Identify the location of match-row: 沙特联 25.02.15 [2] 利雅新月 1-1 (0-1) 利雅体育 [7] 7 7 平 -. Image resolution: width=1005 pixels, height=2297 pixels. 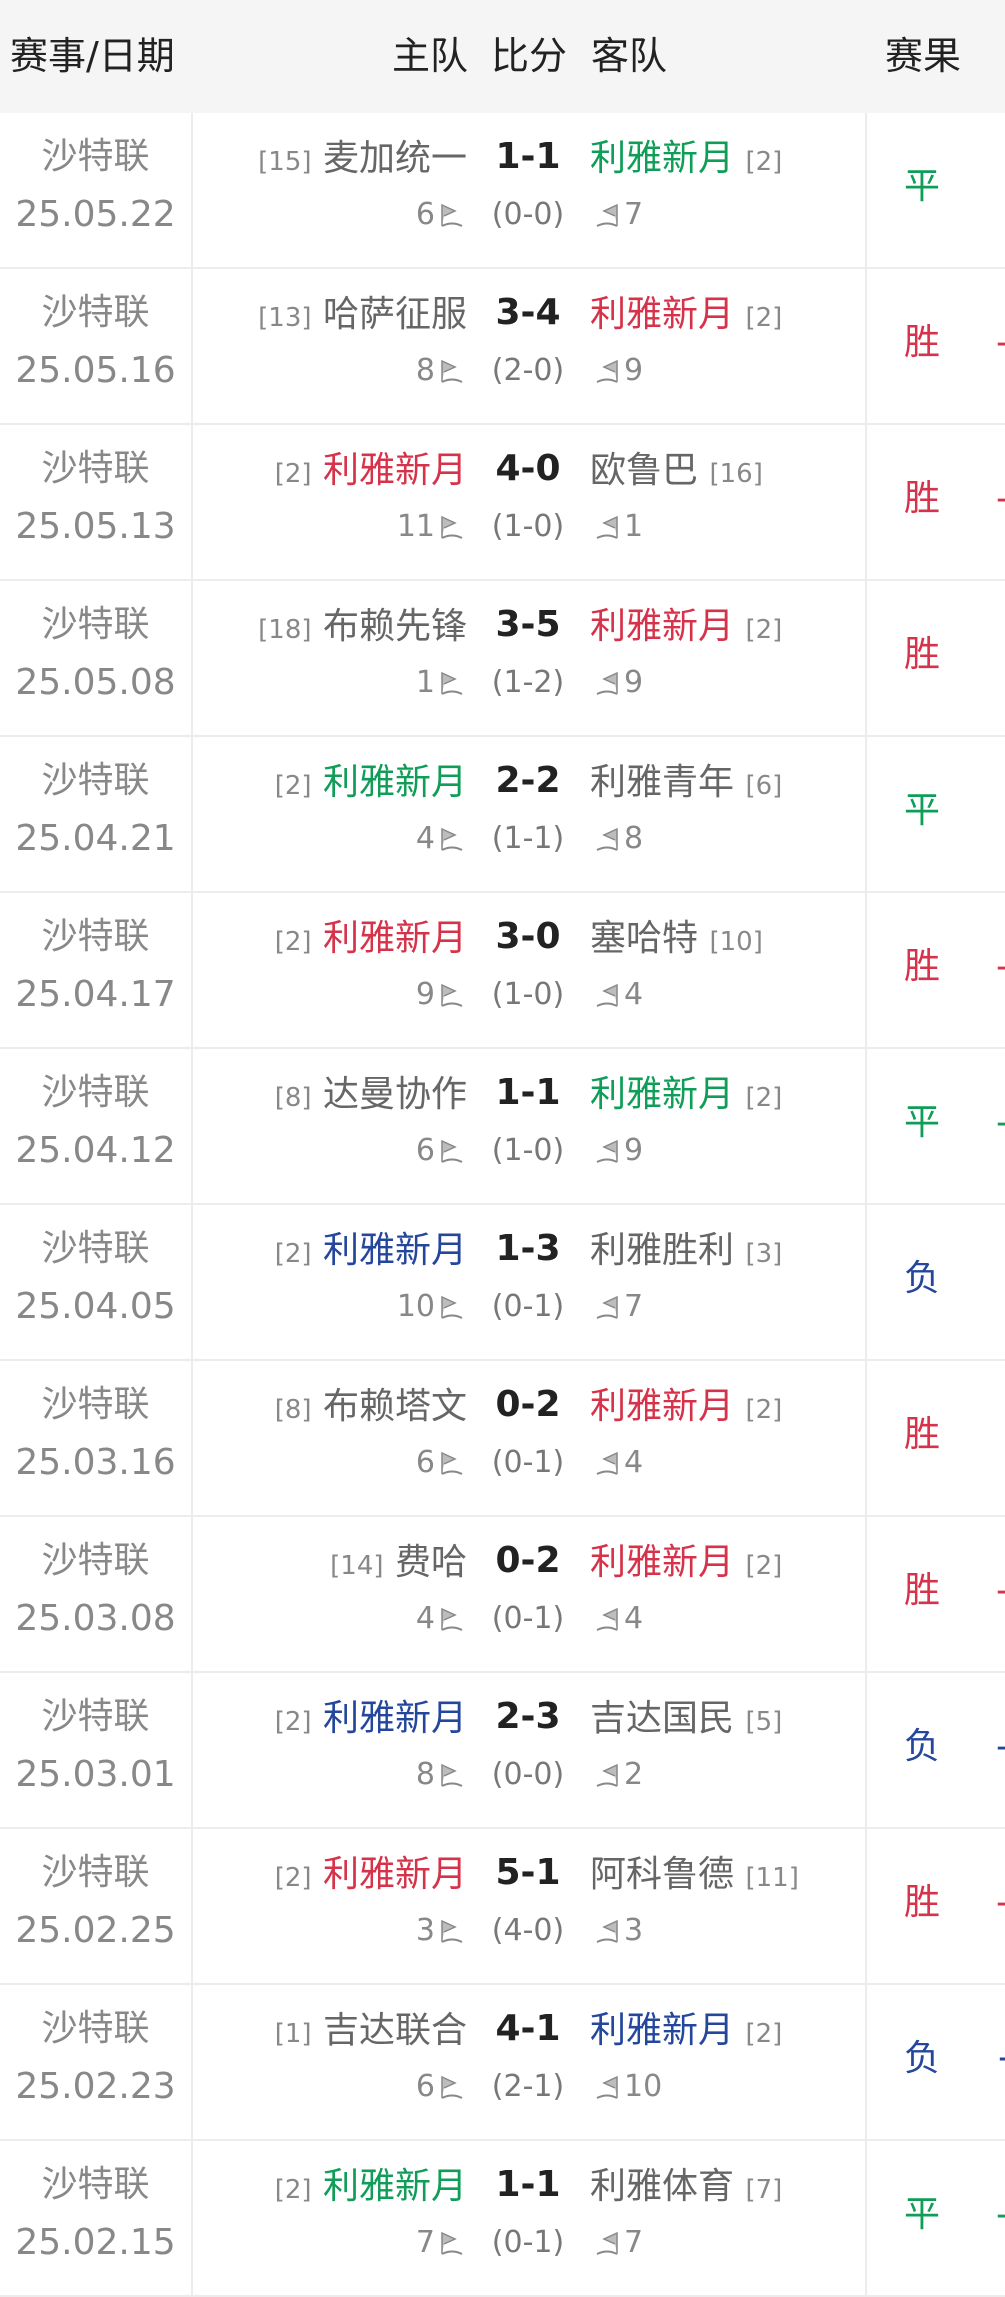
(502, 2219).